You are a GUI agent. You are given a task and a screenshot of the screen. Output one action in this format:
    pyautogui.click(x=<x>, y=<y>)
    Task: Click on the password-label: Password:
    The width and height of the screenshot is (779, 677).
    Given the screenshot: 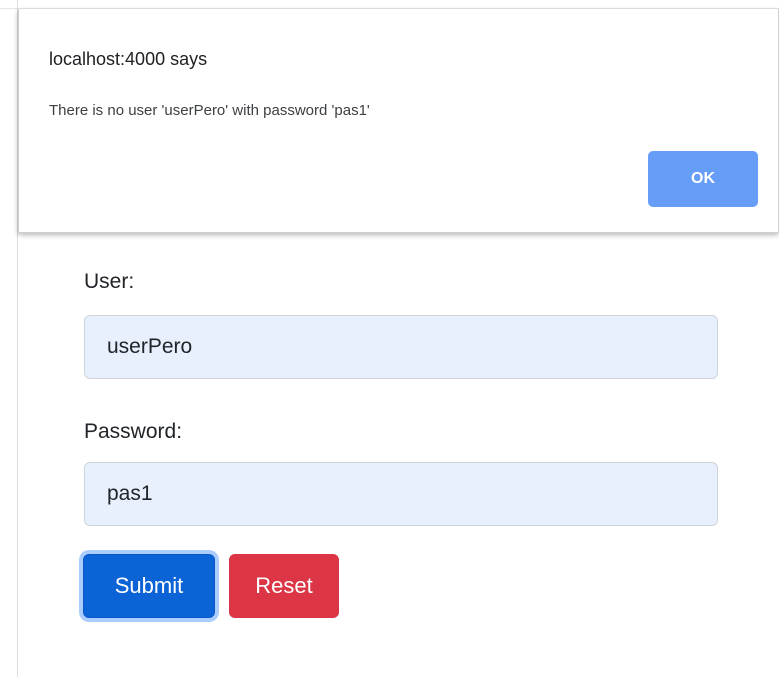 What is the action you would take?
    pyautogui.click(x=133, y=431)
    